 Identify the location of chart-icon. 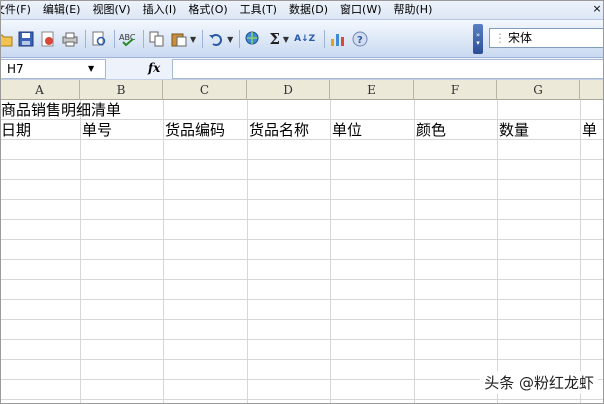
(338, 39).